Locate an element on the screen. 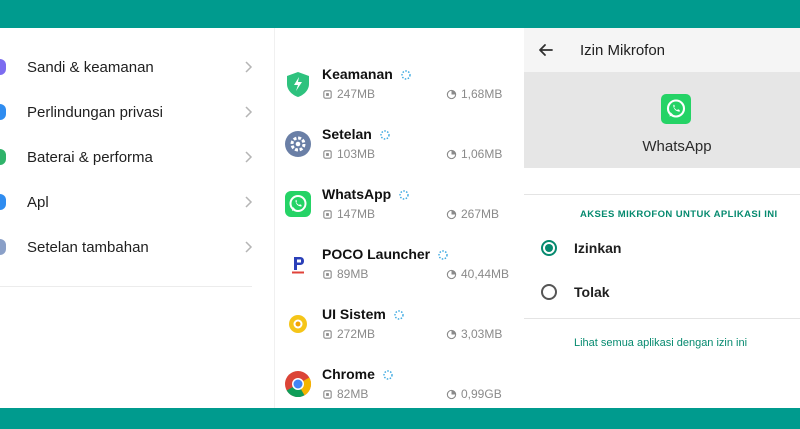 The image size is (800, 429). app-name: Keamanan is located at coordinates (366, 74).